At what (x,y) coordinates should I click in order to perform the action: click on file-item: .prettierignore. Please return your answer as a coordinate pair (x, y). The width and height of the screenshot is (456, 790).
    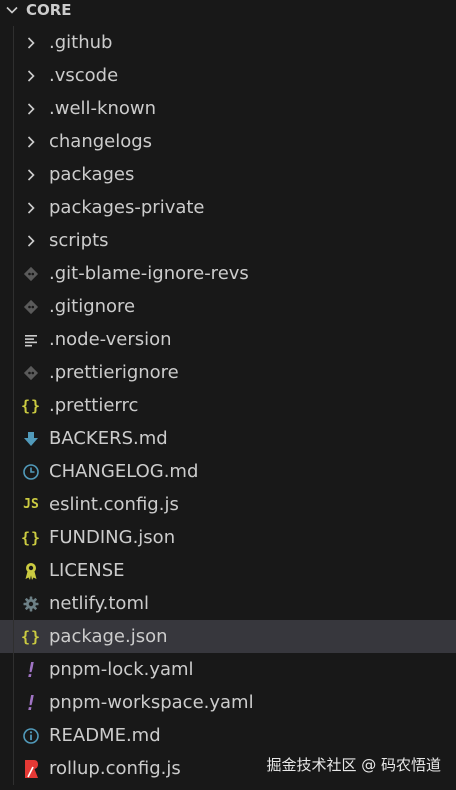
    Looking at the image, I should click on (228, 372).